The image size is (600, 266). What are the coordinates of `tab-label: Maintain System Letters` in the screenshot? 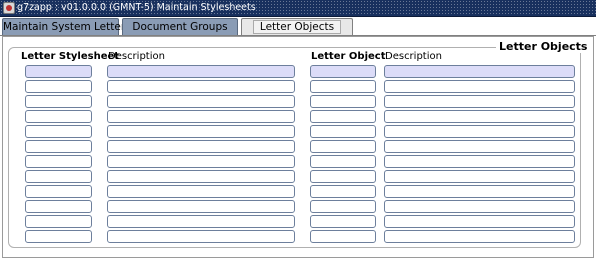 It's located at (67, 27).